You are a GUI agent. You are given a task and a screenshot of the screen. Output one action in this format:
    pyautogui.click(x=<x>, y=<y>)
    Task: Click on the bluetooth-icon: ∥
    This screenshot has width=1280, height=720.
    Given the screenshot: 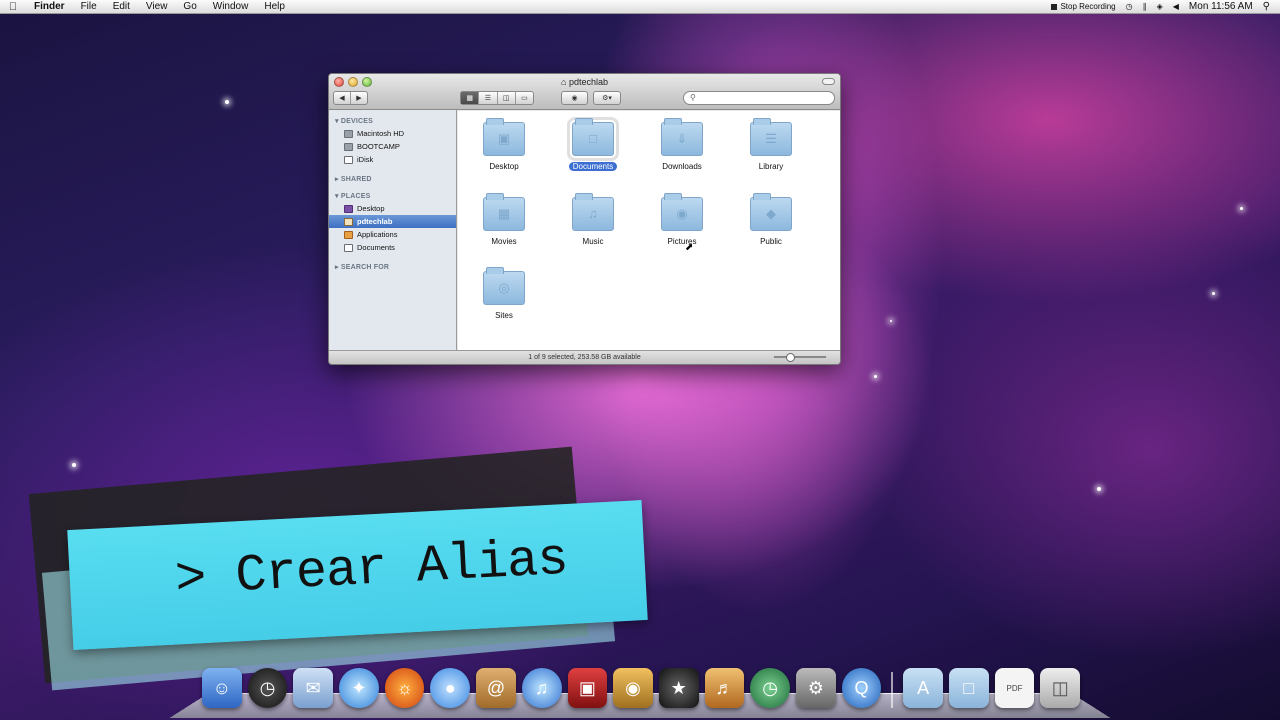 What is the action you would take?
    pyautogui.click(x=1145, y=6)
    